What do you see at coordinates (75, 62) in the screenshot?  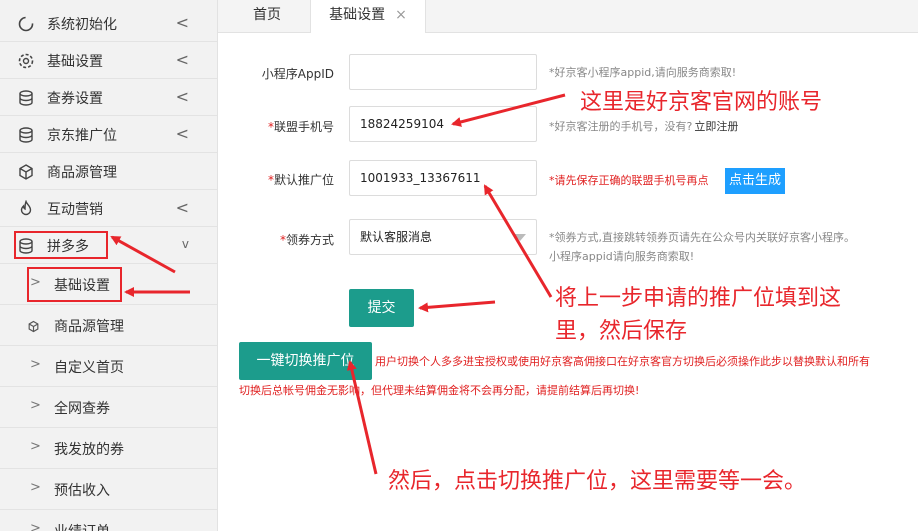 I see `sidebar-item-label: 基础设置` at bounding box center [75, 62].